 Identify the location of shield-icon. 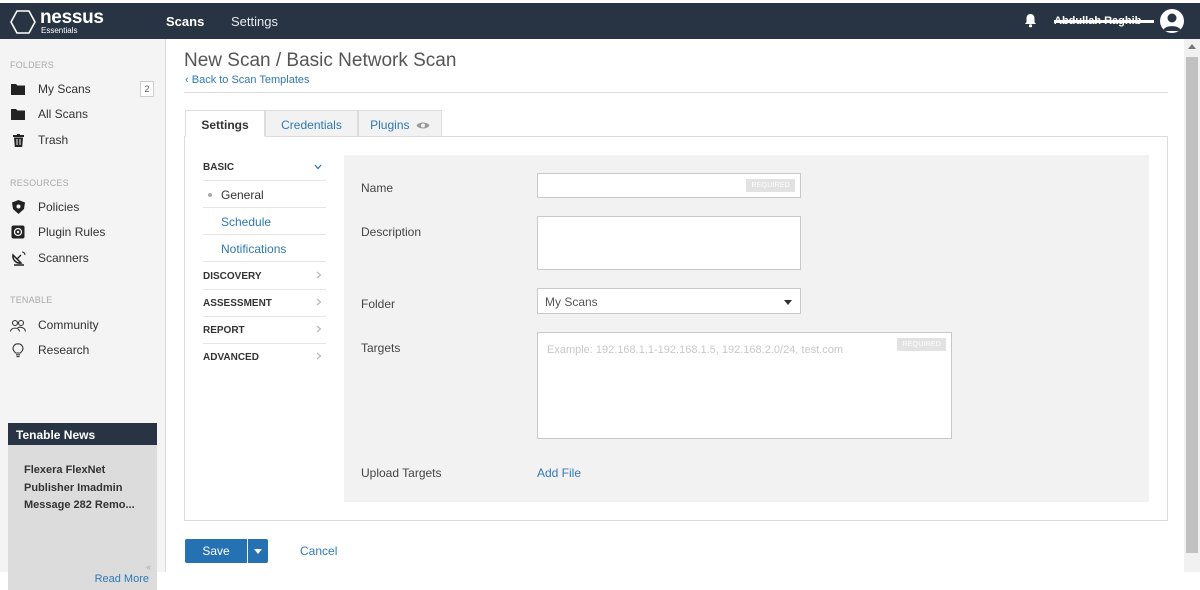
(18, 207).